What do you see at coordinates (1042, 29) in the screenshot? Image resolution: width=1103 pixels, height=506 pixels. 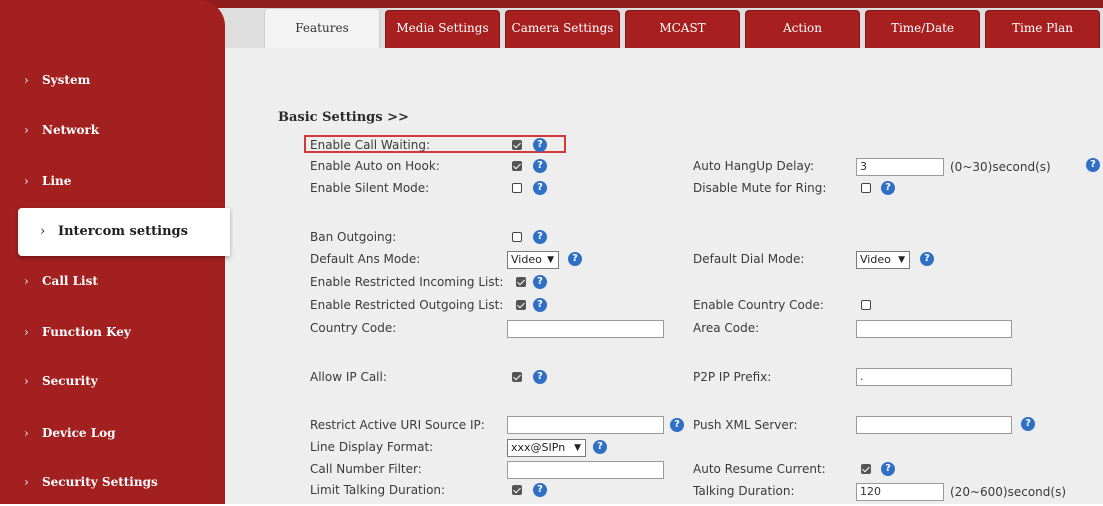 I see `tab-time-plan: Time Plan` at bounding box center [1042, 29].